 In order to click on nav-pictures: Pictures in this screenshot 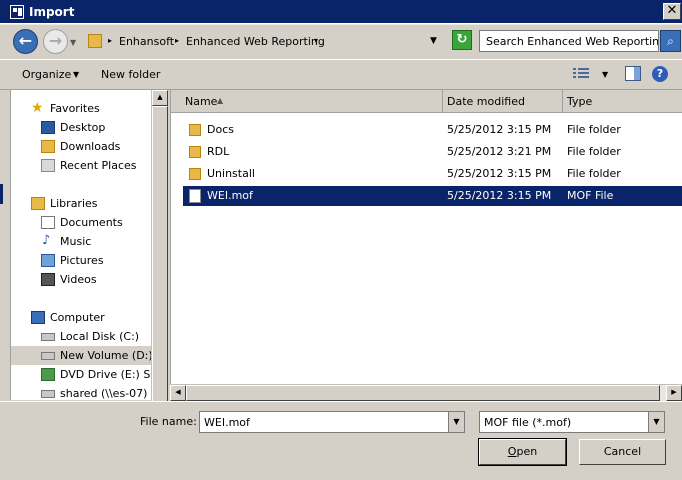, I will do `click(81, 260)`.